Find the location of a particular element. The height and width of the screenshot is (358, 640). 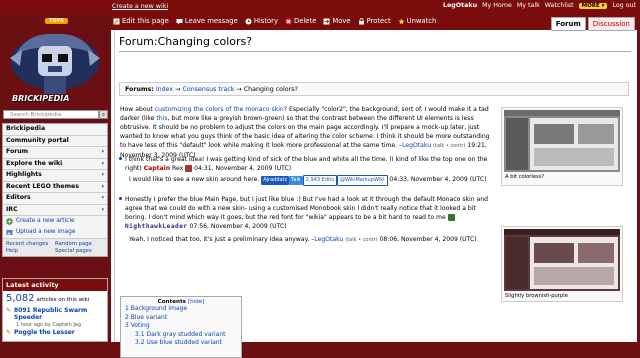

wiki-link: @WikiMarkupWiki is located at coordinates (362, 180).